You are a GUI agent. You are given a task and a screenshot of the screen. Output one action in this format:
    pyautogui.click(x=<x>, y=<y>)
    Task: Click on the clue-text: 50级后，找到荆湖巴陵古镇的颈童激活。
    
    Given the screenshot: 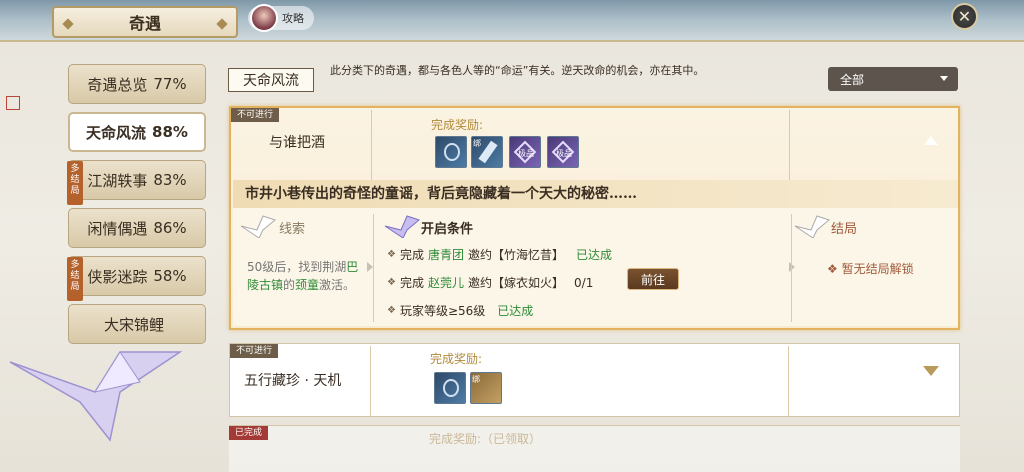 What is the action you would take?
    pyautogui.click(x=303, y=276)
    